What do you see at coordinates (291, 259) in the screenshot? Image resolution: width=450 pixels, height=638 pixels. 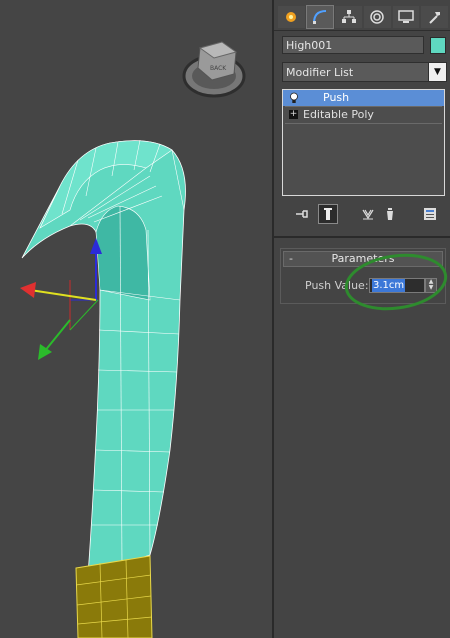 I see `collapse-toggle: -` at bounding box center [291, 259].